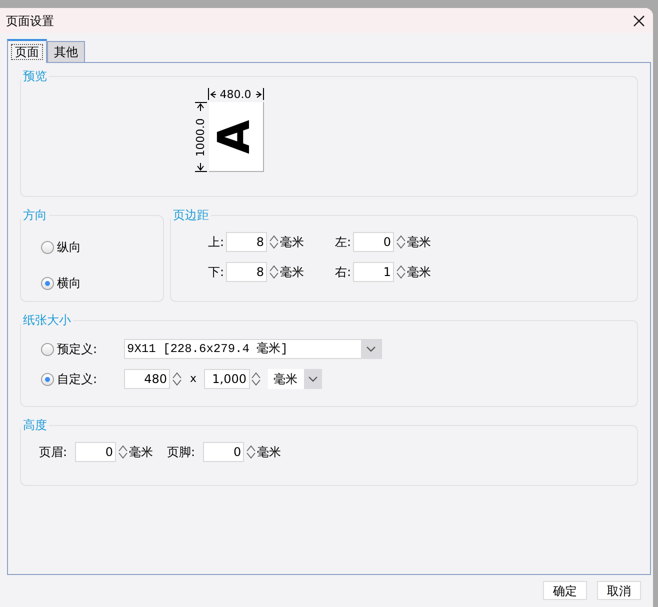 This screenshot has height=607, width=658. What do you see at coordinates (35, 425) in the screenshot?
I see `group-title: 高度` at bounding box center [35, 425].